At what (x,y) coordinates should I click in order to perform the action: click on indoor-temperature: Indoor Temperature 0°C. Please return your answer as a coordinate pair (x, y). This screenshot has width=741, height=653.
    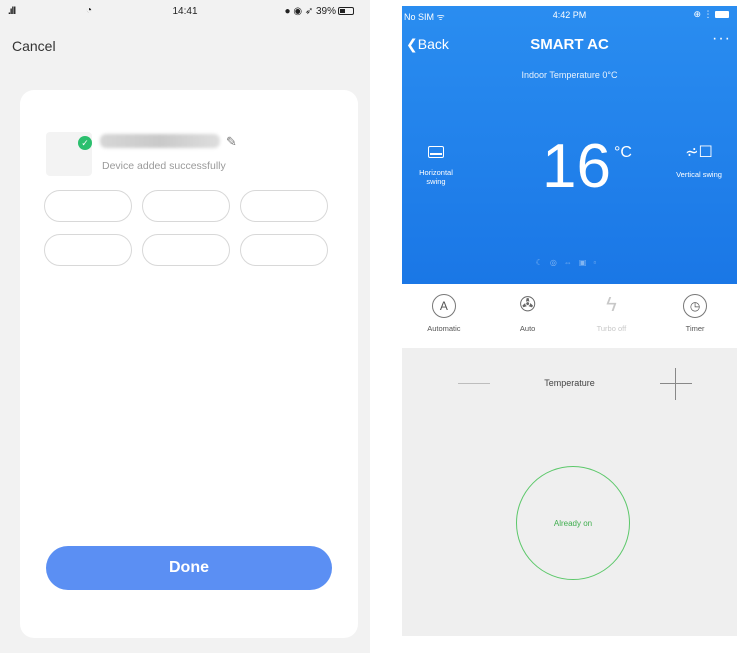
    Looking at the image, I should click on (569, 75).